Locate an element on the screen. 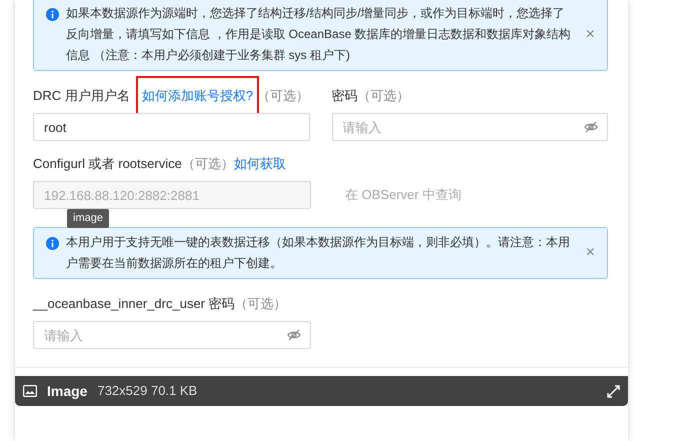  image-info: 732x529 70.1 KB is located at coordinates (147, 391).